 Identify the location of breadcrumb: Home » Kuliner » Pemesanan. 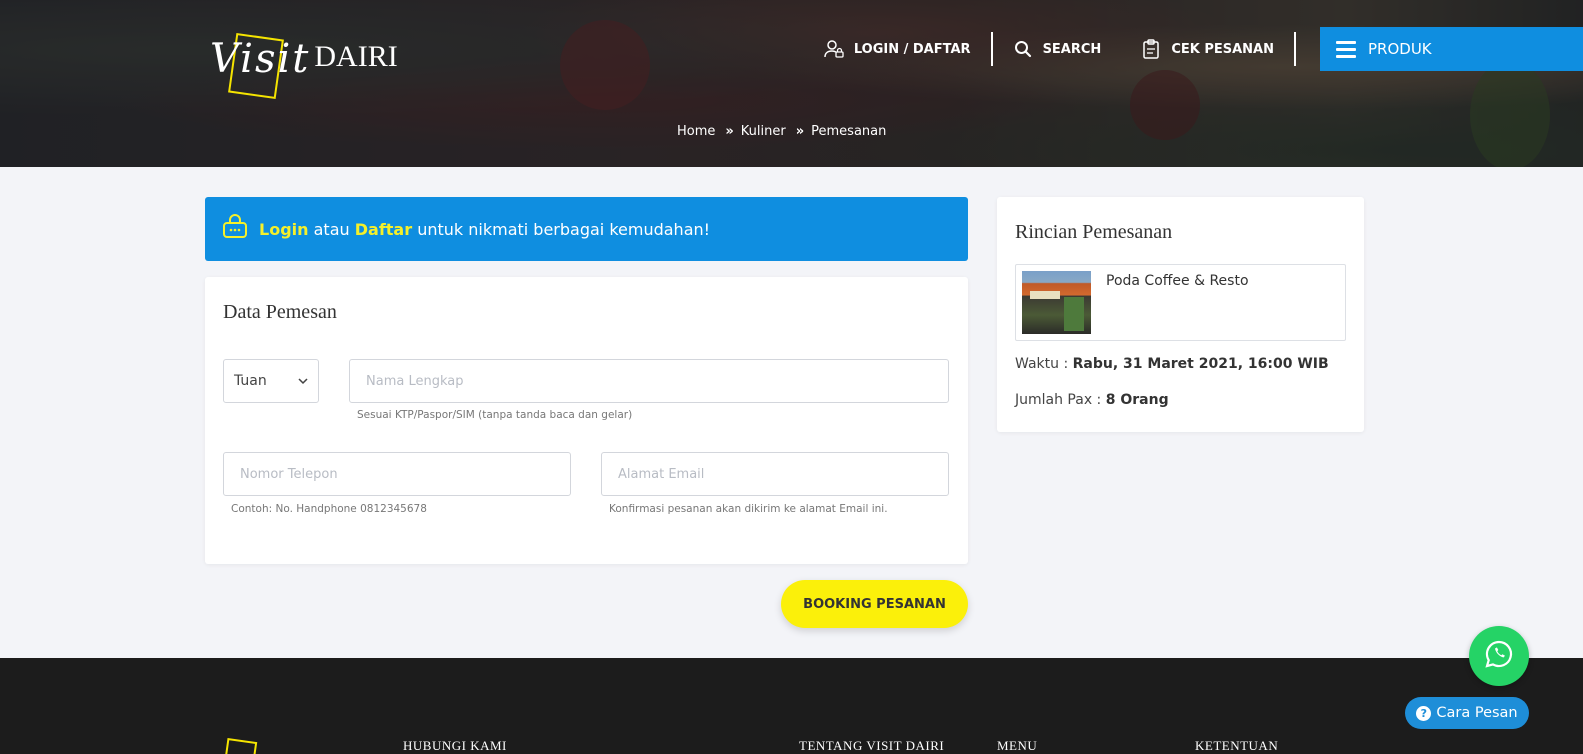
(781, 131).